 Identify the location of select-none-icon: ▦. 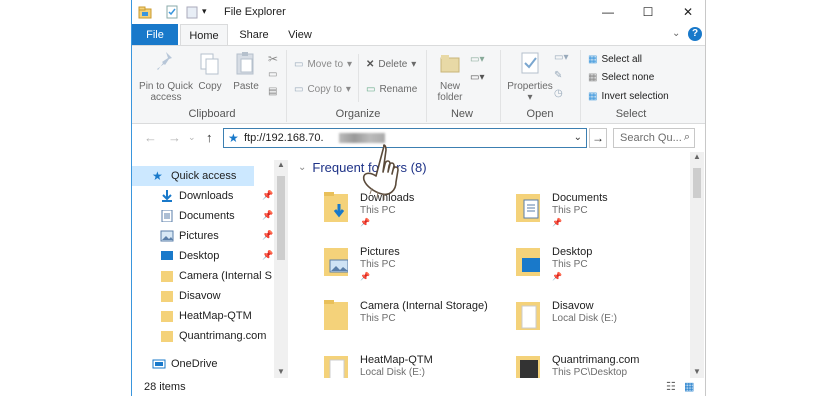
(593, 77).